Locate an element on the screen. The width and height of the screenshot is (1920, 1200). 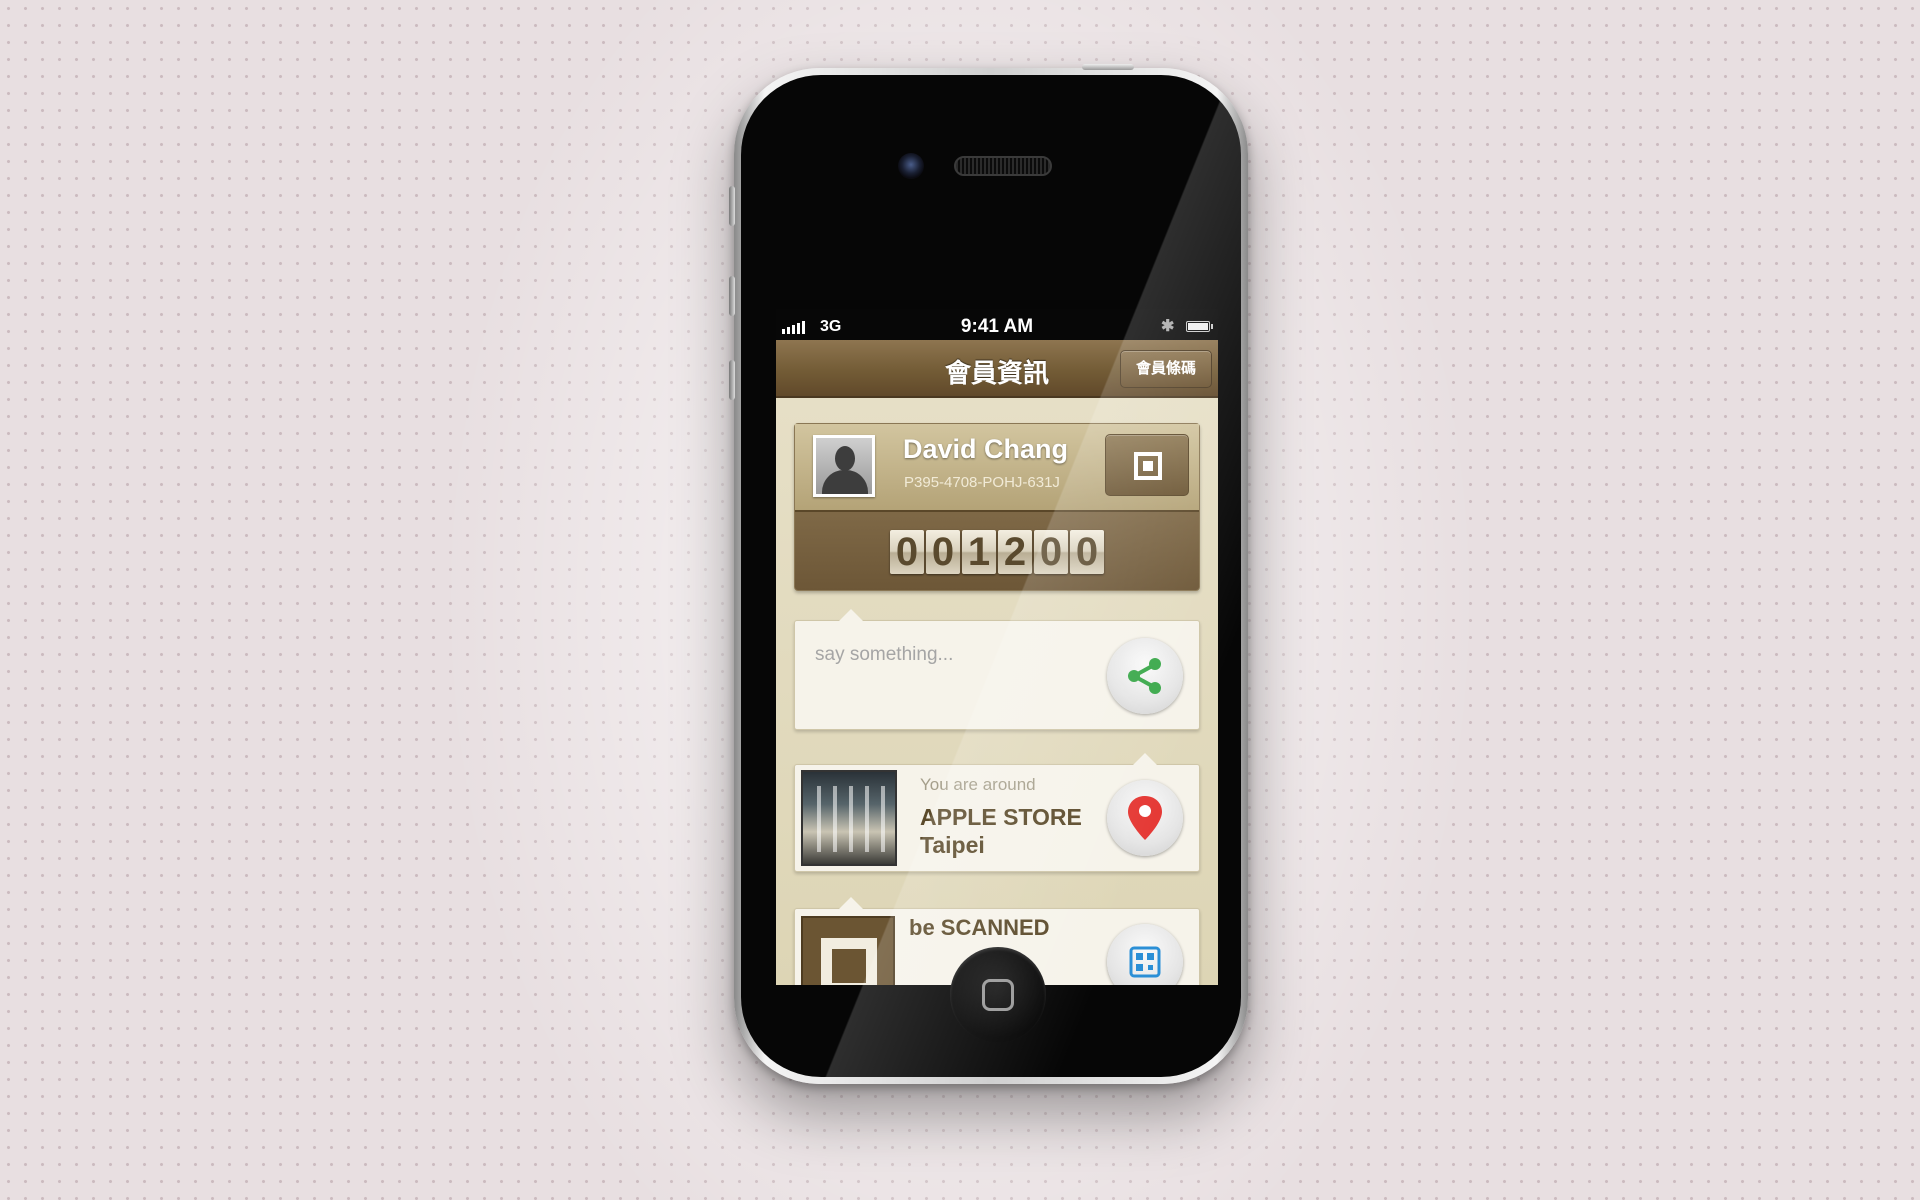
earpiece-speaker is located at coordinates (1003, 166).